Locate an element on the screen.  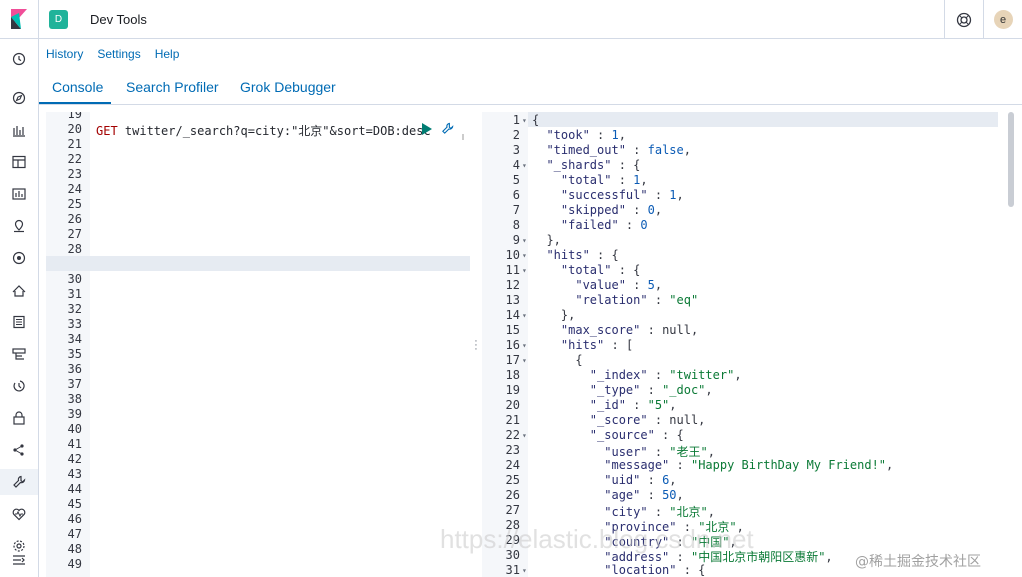
response-code-line: "_source" : { is located at coordinates (636, 435).